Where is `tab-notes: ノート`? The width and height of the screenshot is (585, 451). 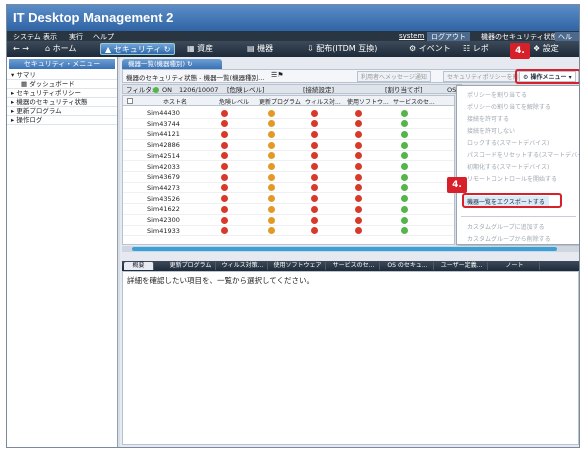 tab-notes: ノート is located at coordinates (515, 266).